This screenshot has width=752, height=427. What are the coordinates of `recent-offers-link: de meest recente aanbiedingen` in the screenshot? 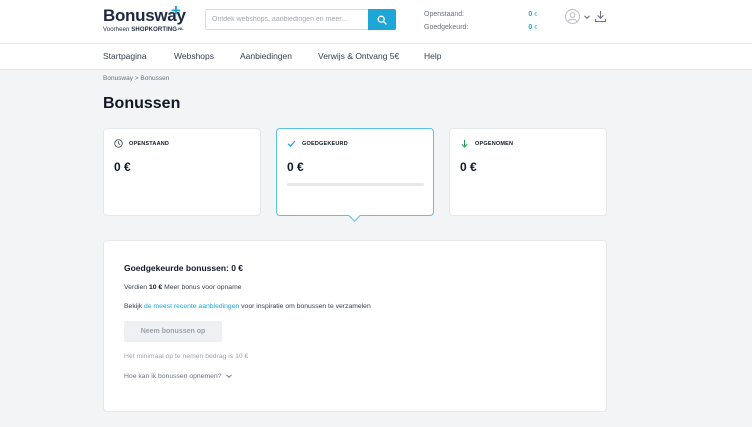 It's located at (191, 306).